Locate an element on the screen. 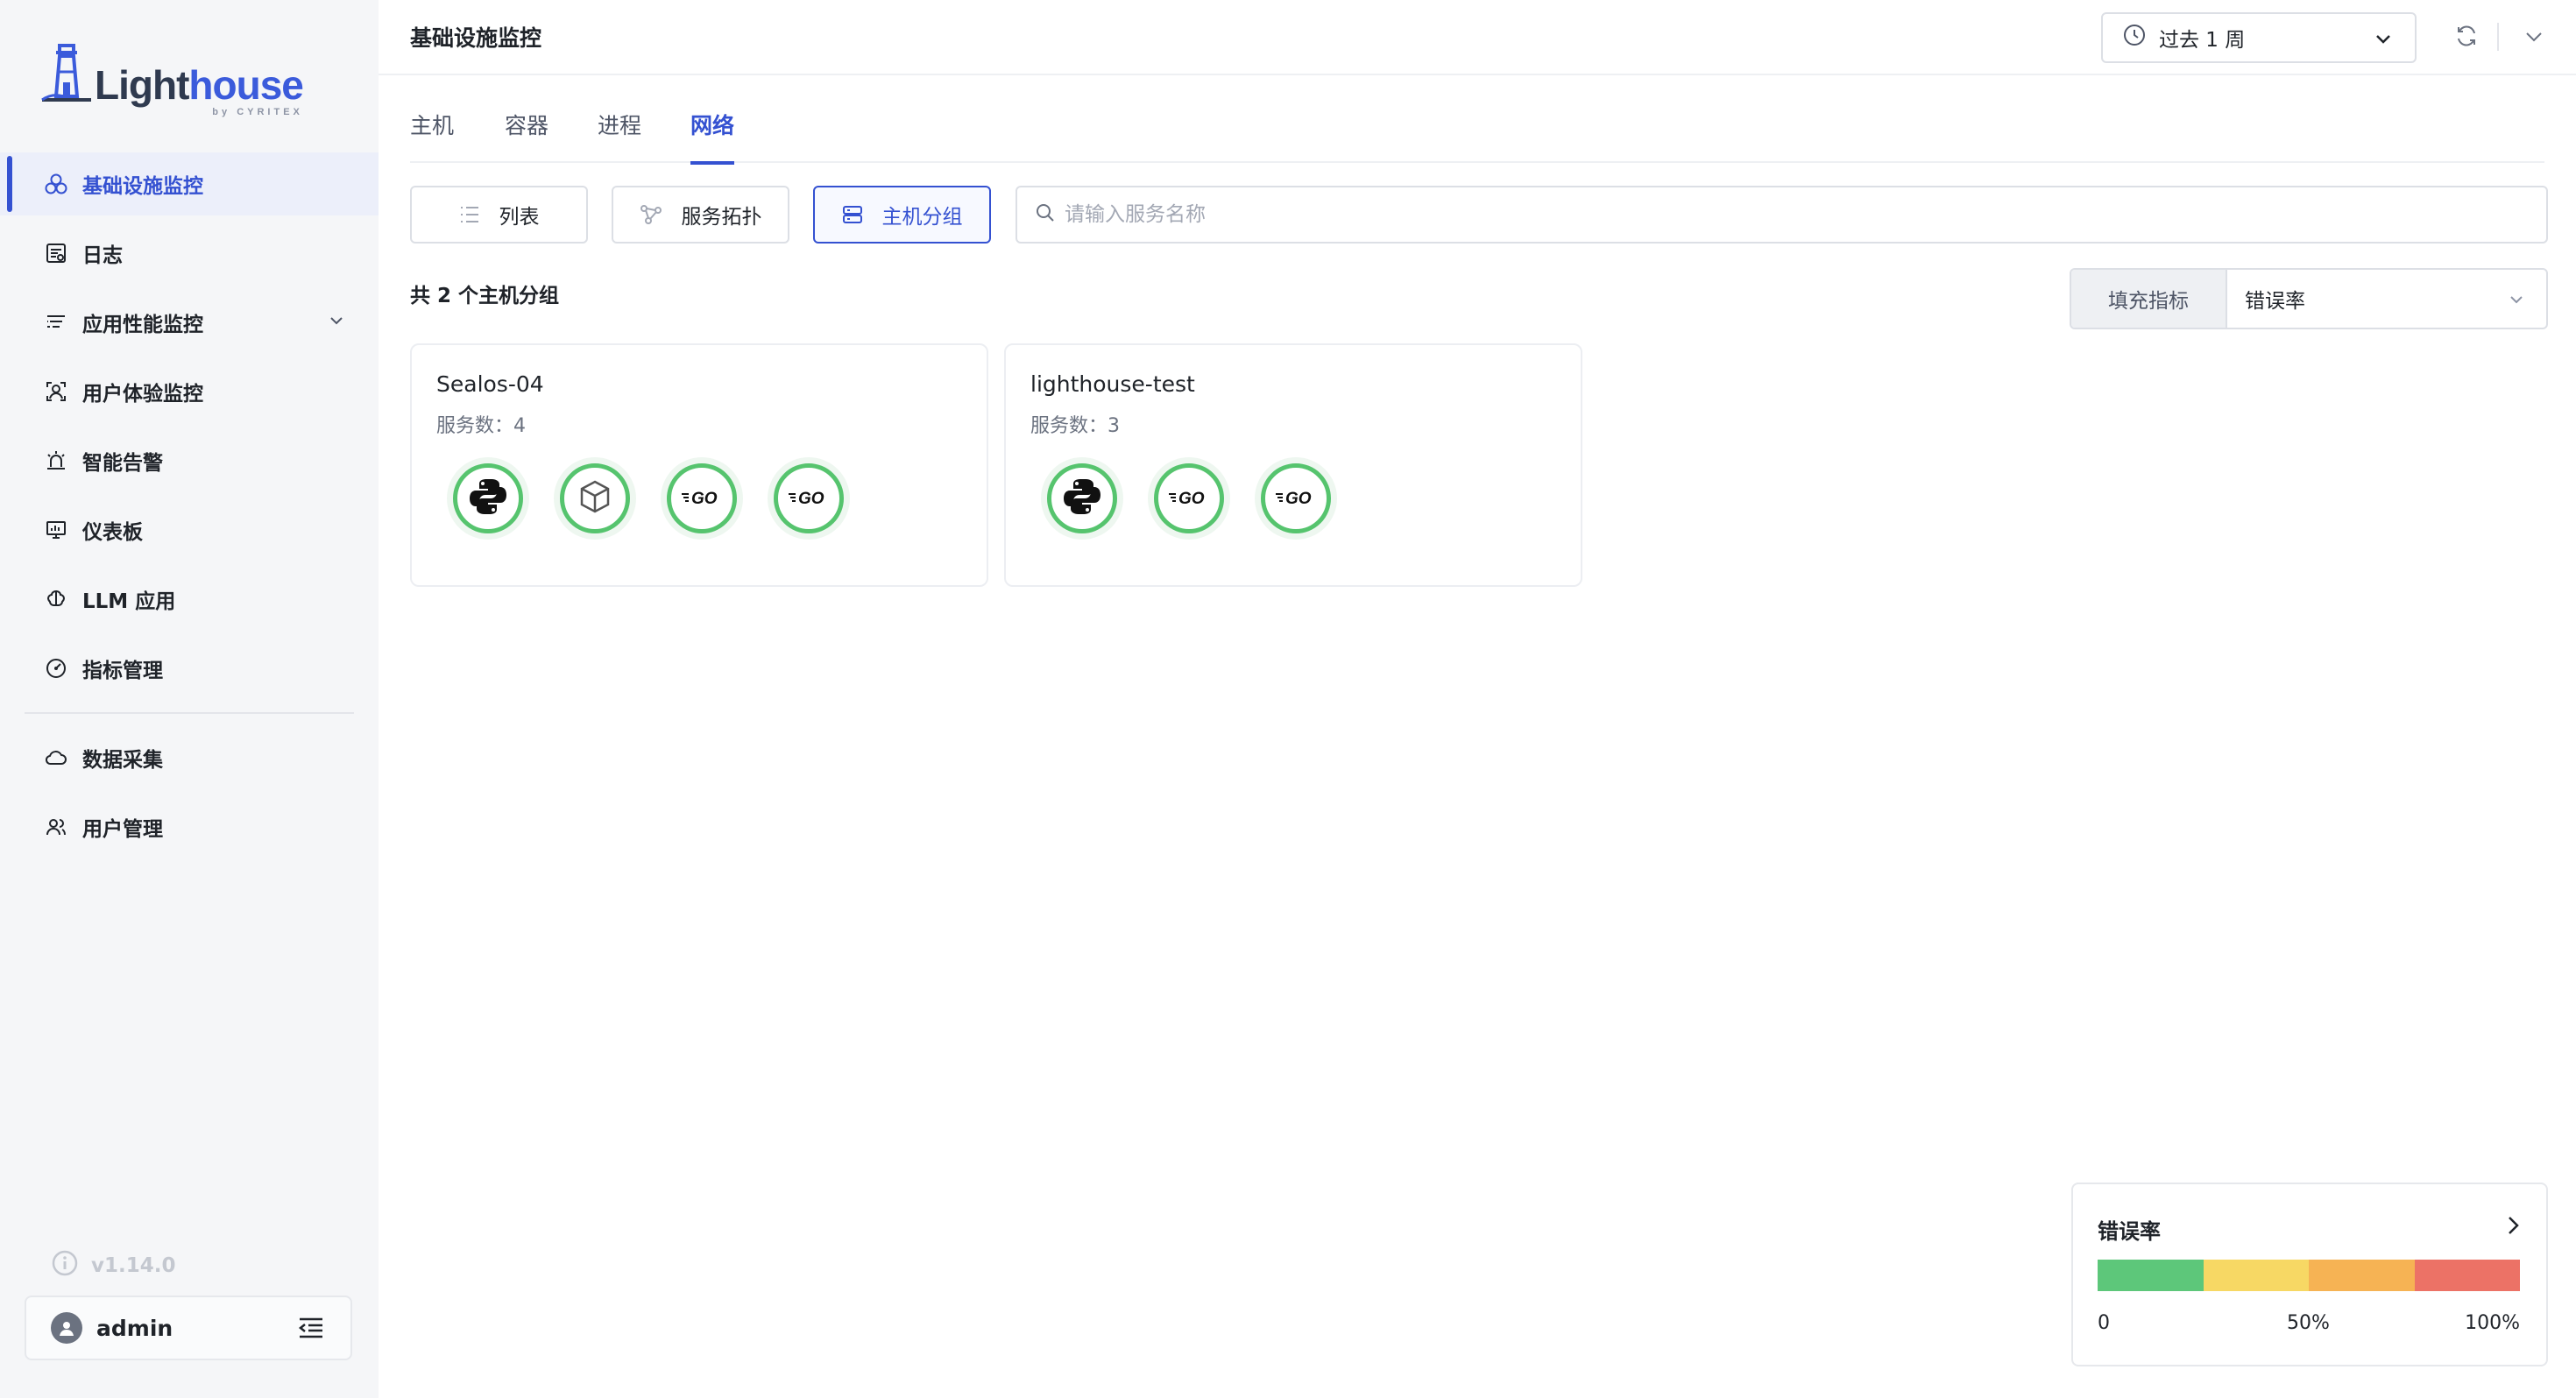 The height and width of the screenshot is (1398, 2576). lighthouse-logo: Lighthouse by CYRITEX is located at coordinates (171, 76).